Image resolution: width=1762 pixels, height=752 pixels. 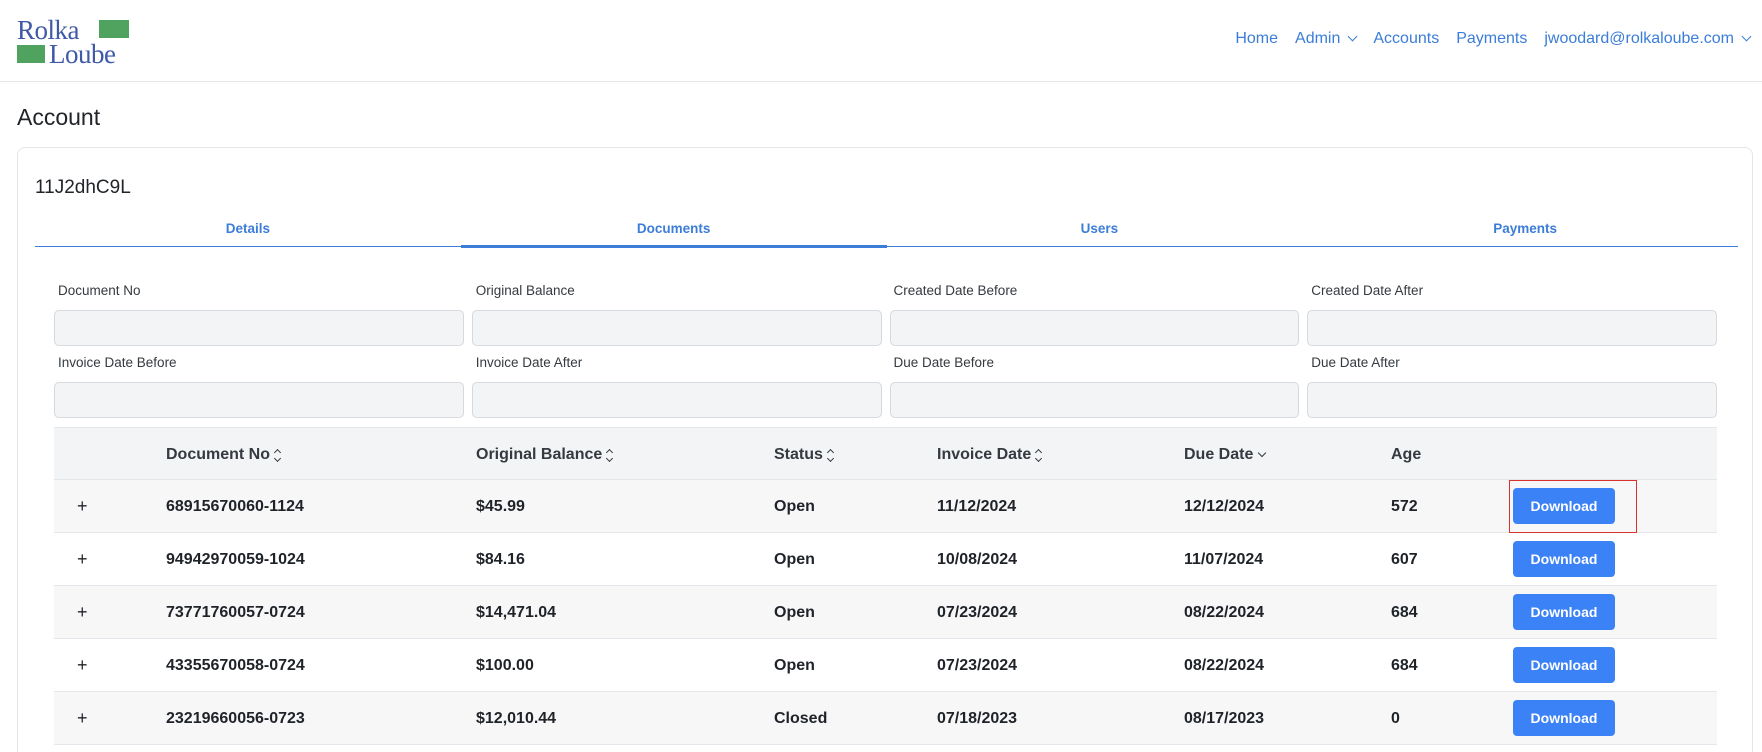 I want to click on nav-home-label: Home, so click(x=1257, y=38).